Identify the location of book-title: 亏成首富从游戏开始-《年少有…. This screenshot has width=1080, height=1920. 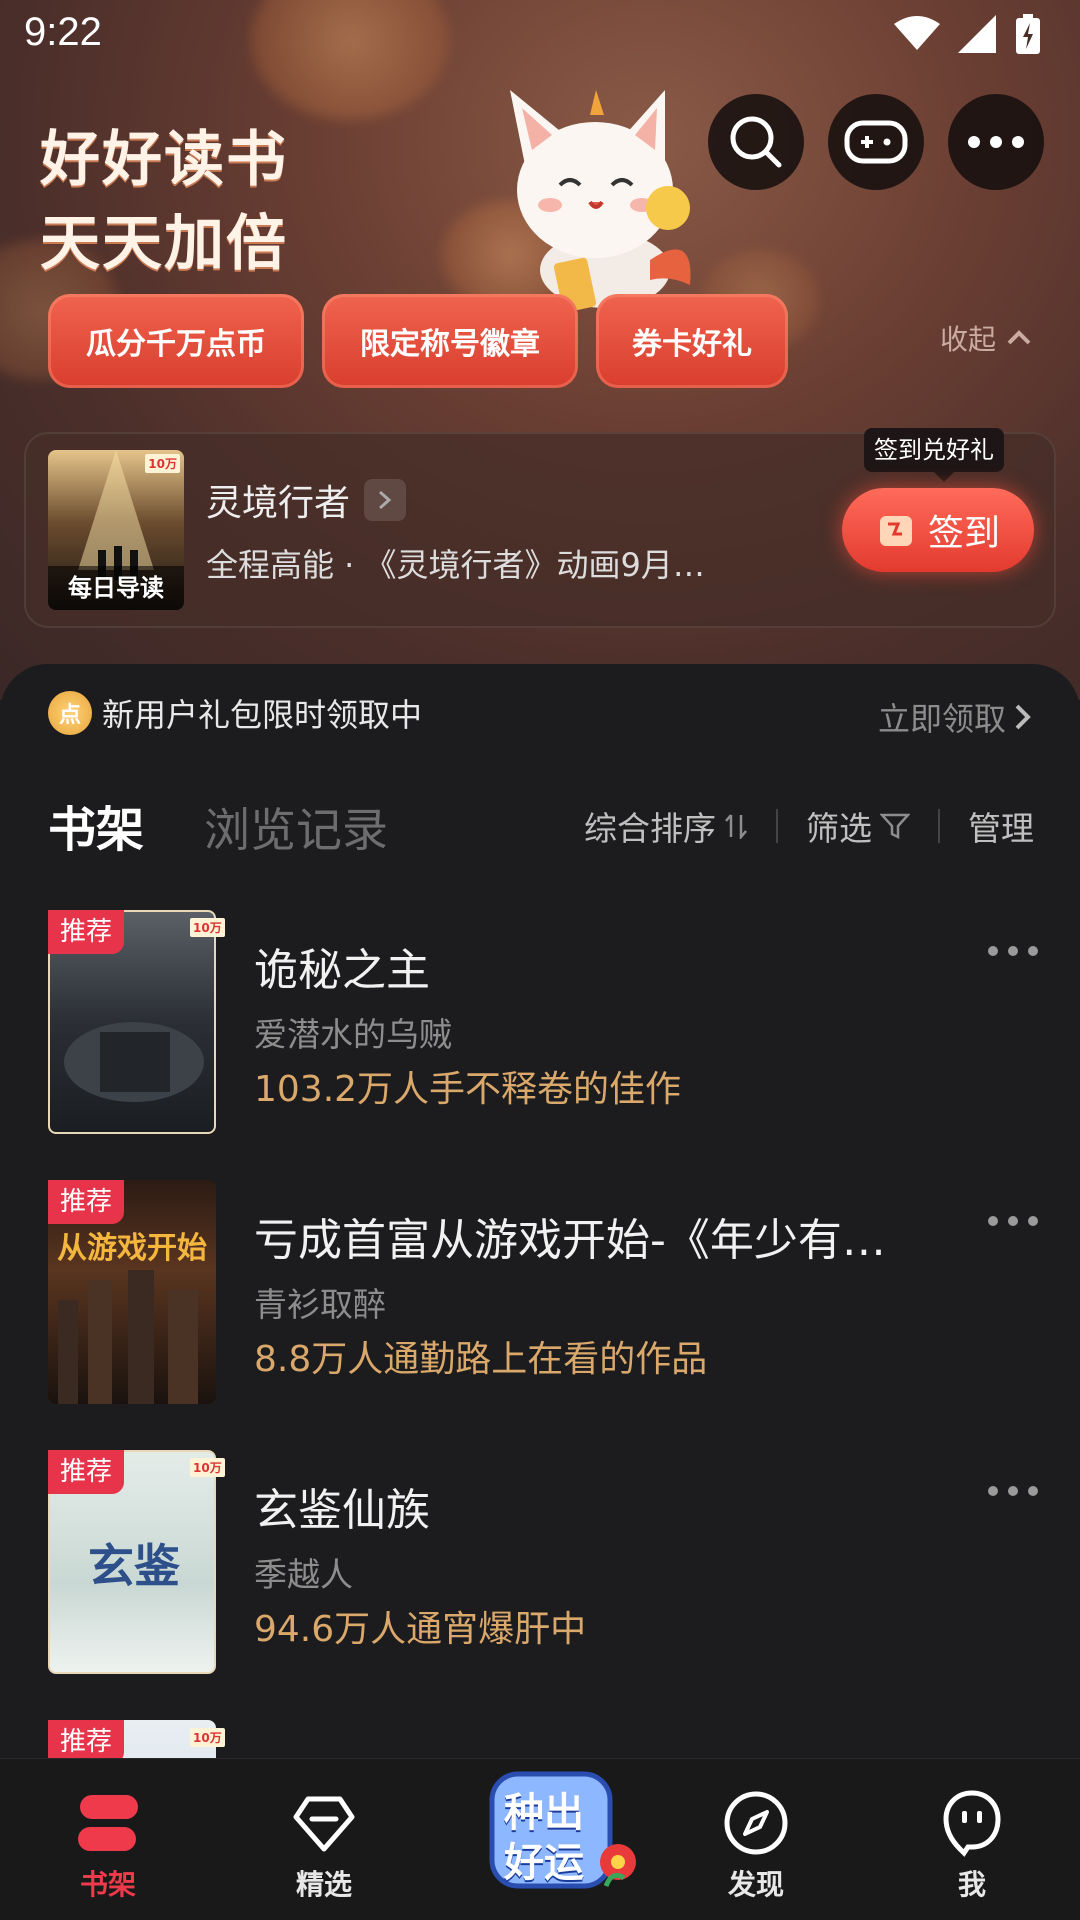
(570, 1240).